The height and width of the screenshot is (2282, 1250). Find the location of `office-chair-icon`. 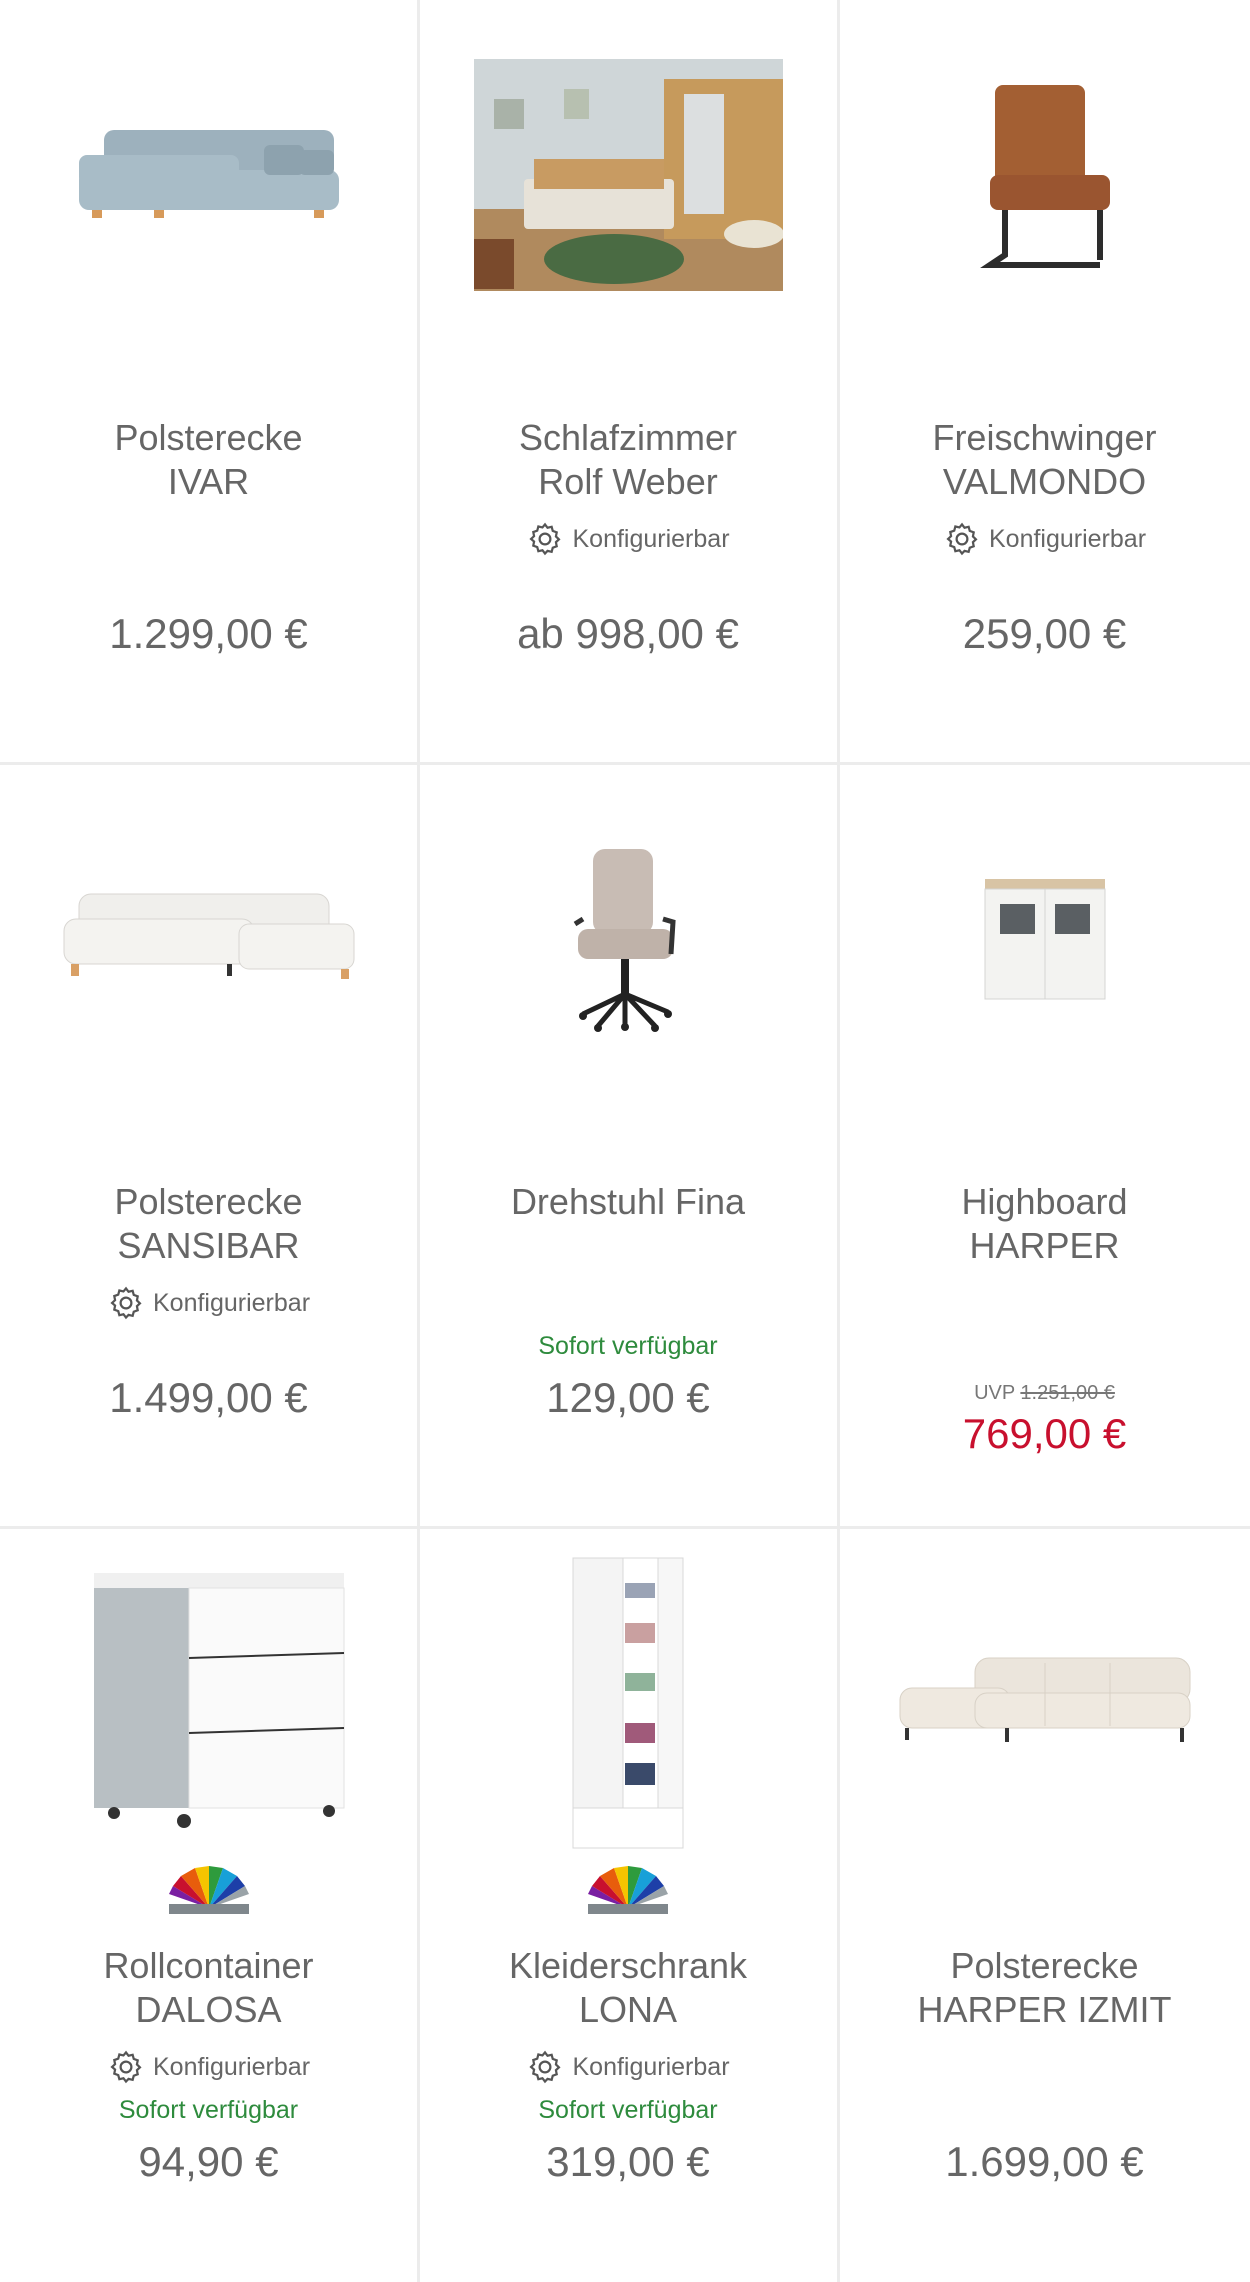

office-chair-icon is located at coordinates (624, 940).